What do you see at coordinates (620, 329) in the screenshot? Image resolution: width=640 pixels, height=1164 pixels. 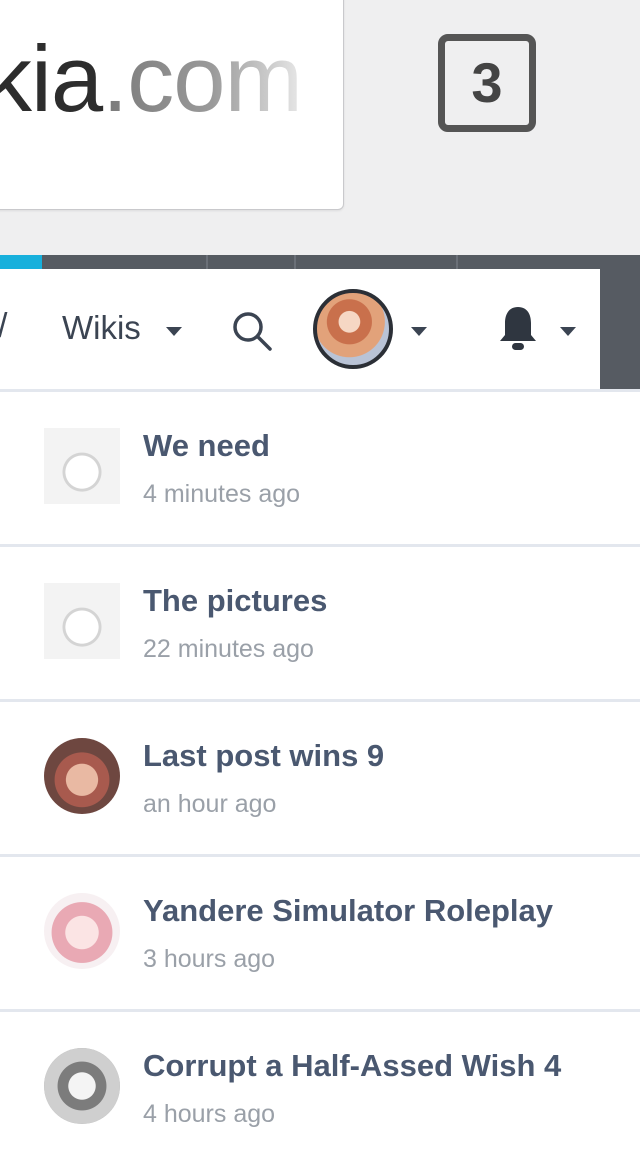 I see `nav-edge-block` at bounding box center [620, 329].